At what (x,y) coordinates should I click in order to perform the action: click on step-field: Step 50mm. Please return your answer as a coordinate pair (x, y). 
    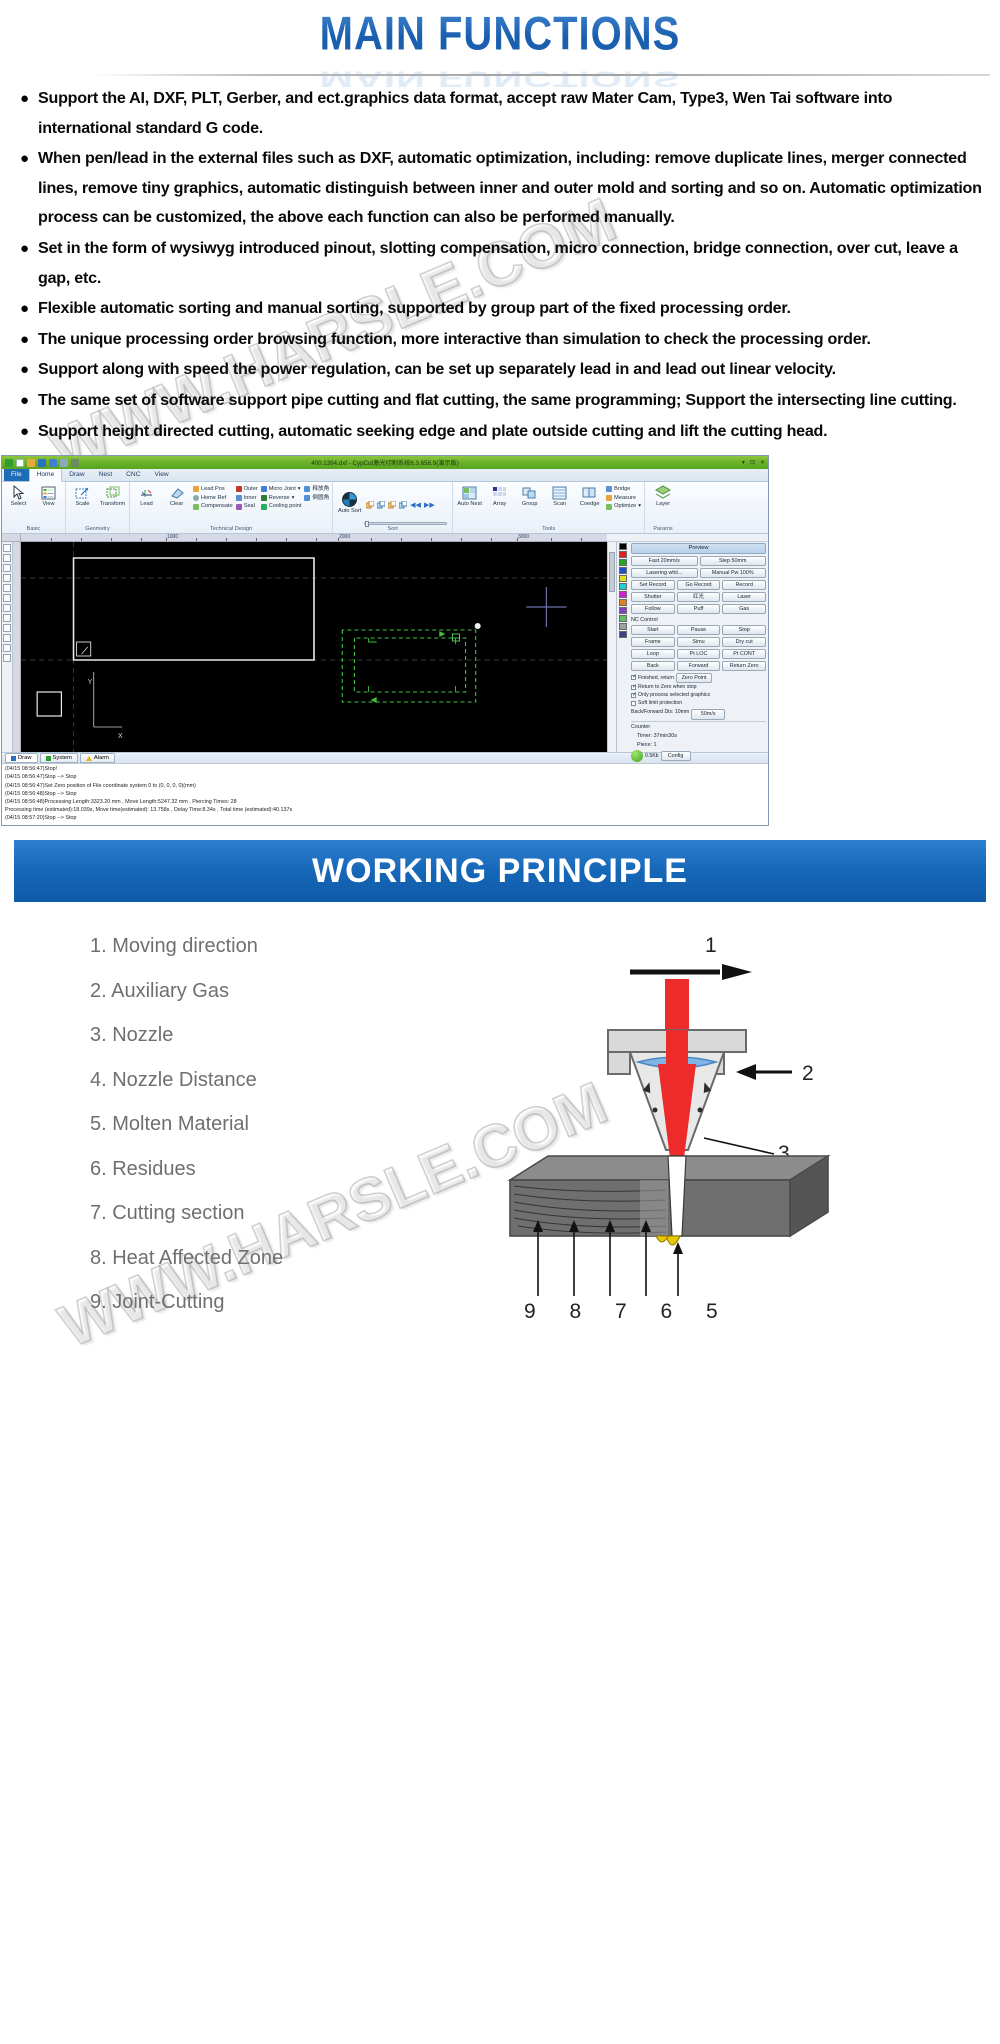
    Looking at the image, I should click on (732, 561).